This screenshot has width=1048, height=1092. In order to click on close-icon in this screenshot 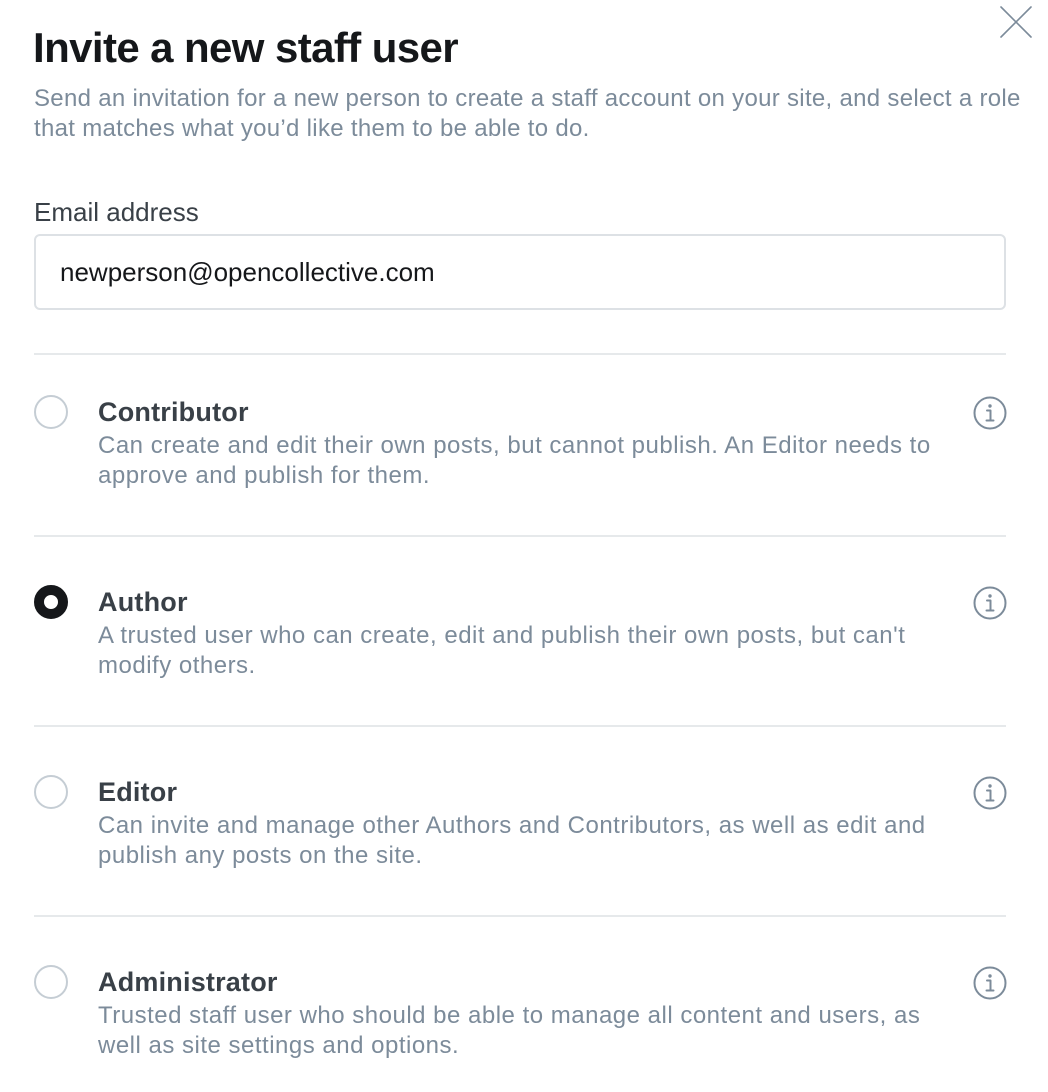, I will do `click(1016, 22)`.